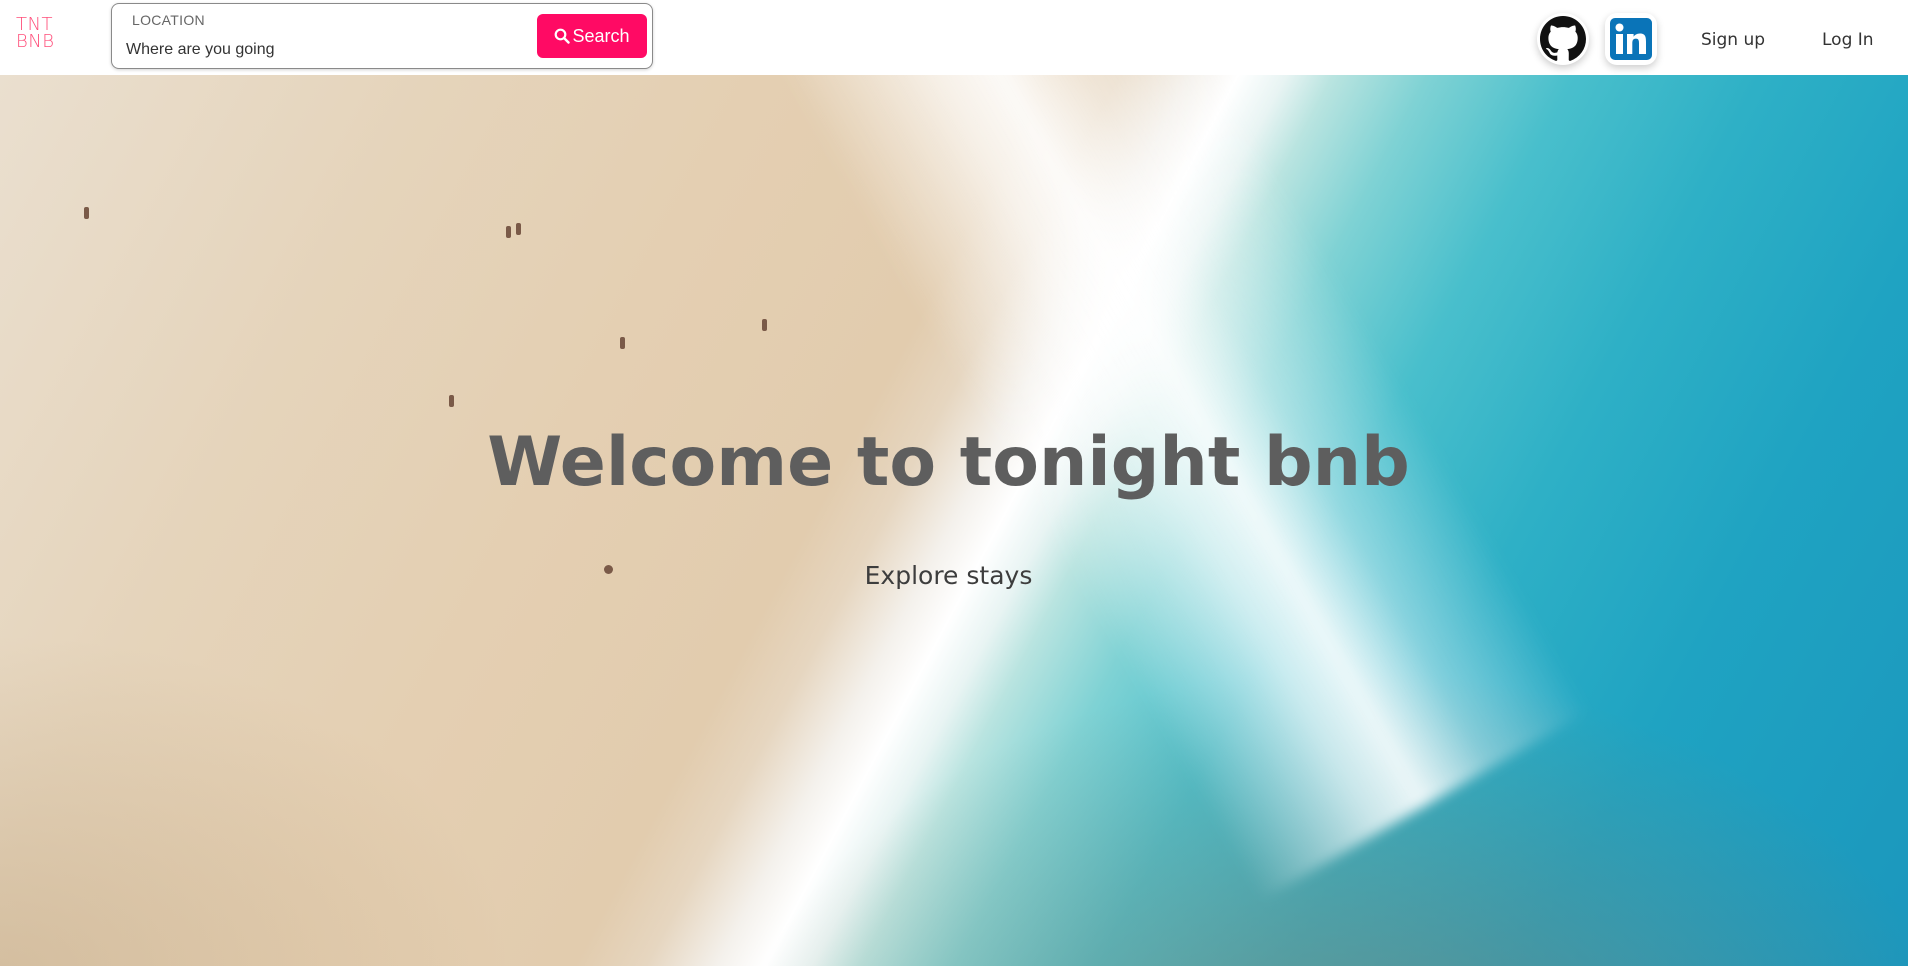 The image size is (1908, 966). Describe the element at coordinates (954, 37) in the screenshot. I see `top-navbar: TNT BNB LOCATION Search Sign up Log In` at that location.